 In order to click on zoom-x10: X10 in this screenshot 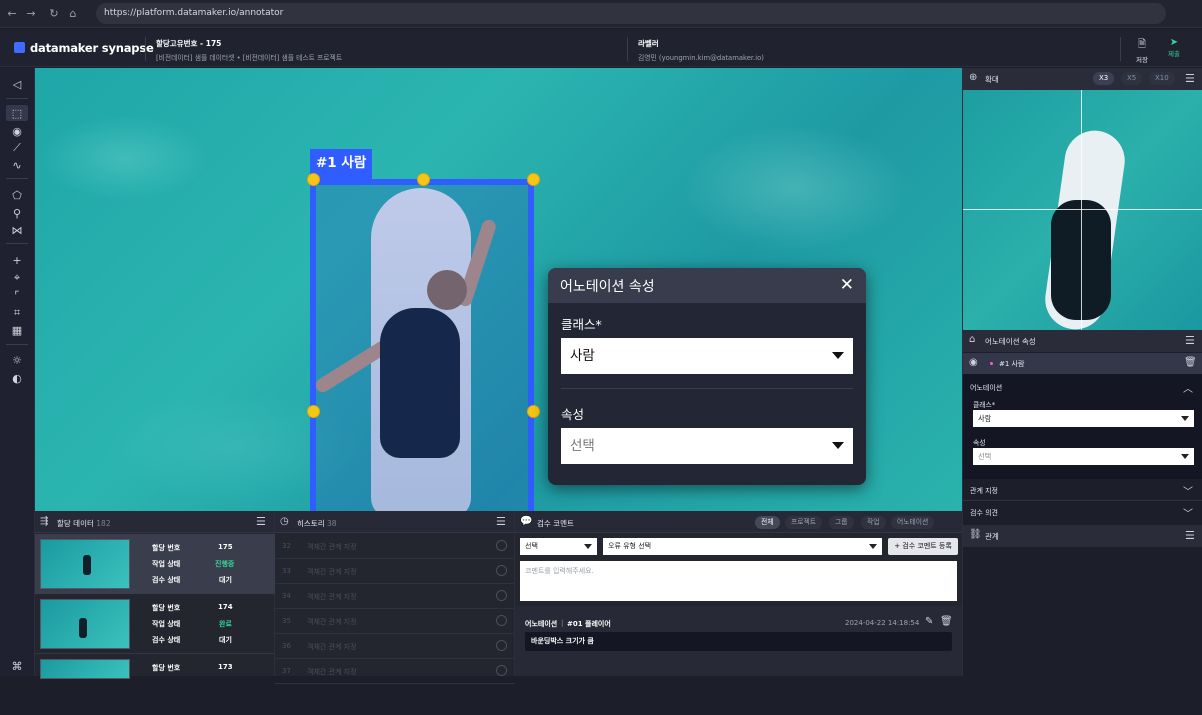, I will do `click(1162, 78)`.